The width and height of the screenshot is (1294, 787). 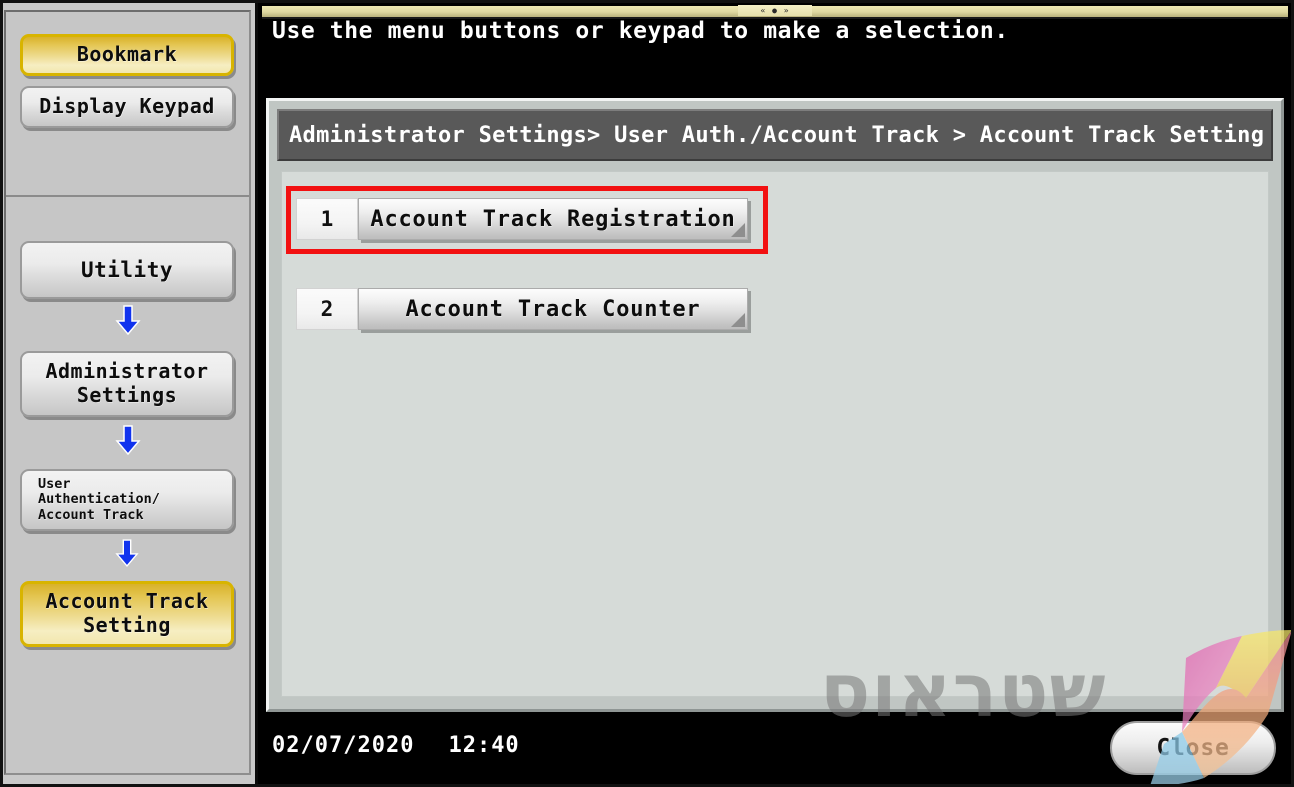 I want to click on userauth-line-1: User, so click(x=54, y=483).